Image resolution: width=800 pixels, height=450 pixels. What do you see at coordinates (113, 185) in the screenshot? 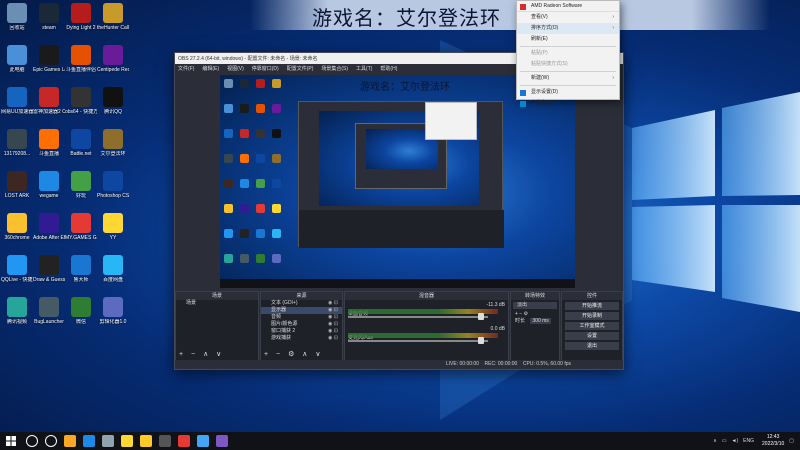
I see `desktop-icon: Photoshop CS6` at bounding box center [113, 185].